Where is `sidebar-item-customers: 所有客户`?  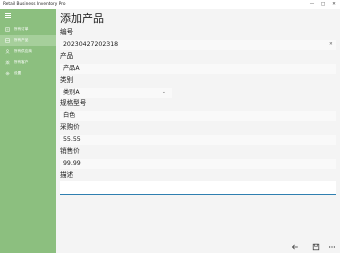 sidebar-item-customers: 所有客户 is located at coordinates (28, 62).